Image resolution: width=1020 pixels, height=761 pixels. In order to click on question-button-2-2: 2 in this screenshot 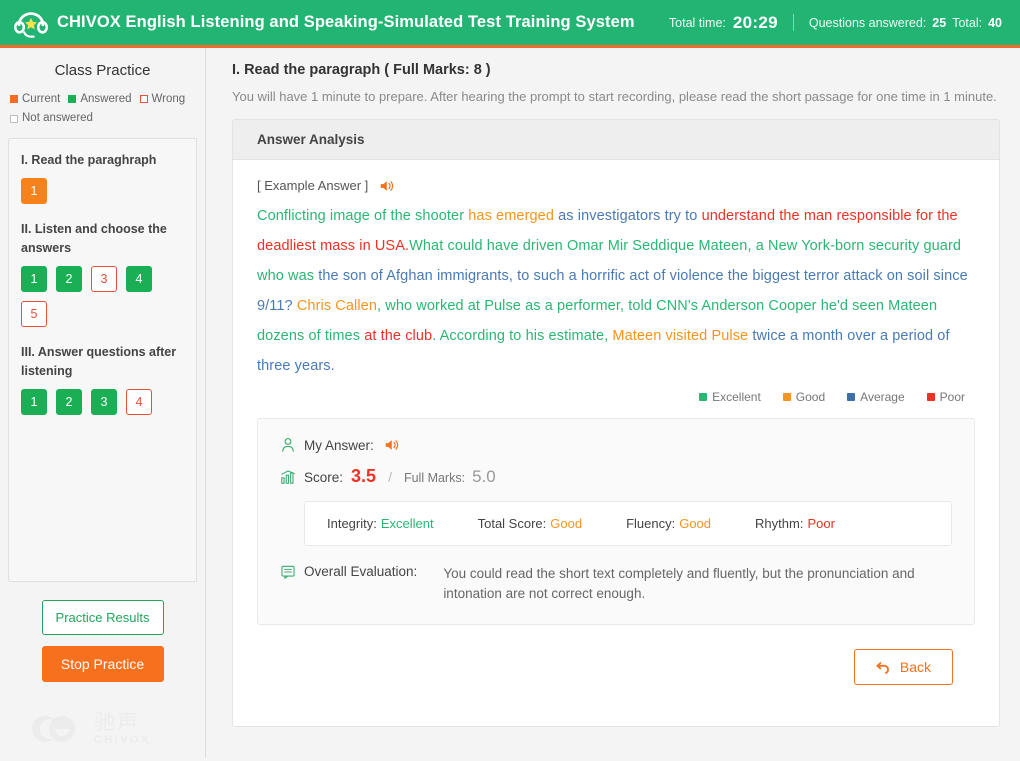, I will do `click(69, 279)`.